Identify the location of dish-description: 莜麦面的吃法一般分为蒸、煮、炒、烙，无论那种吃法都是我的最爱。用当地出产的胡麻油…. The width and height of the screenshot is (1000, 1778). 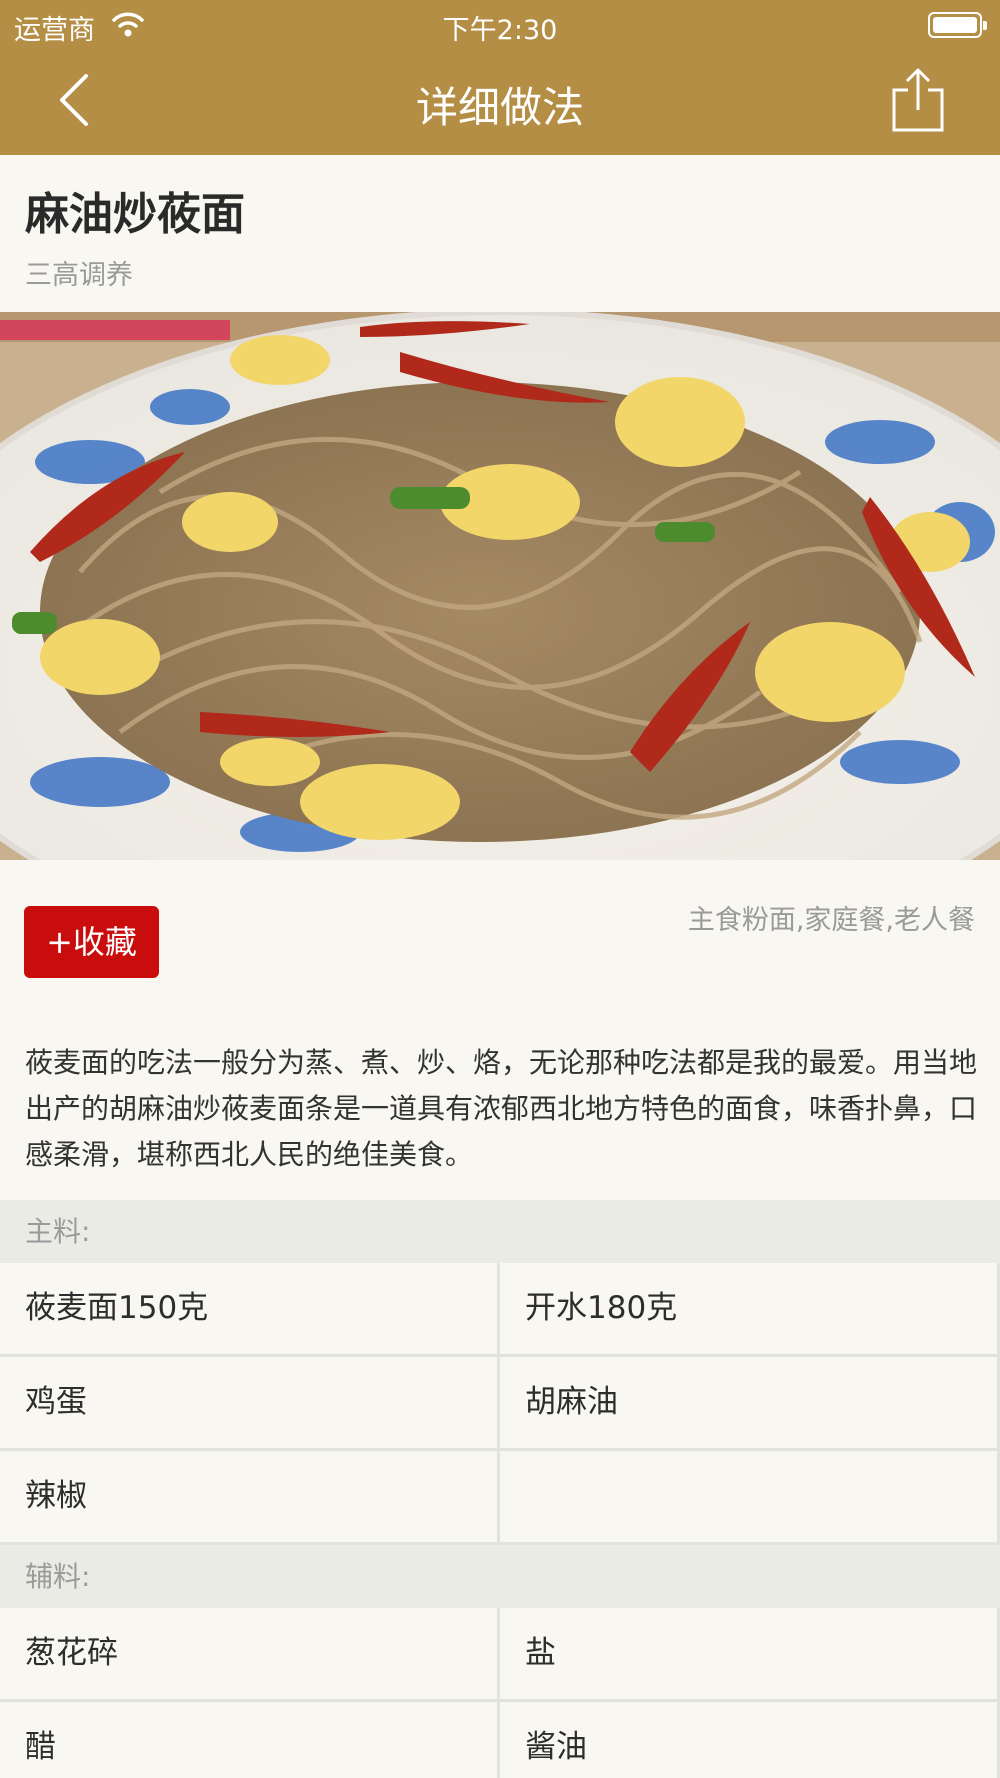
(501, 1108).